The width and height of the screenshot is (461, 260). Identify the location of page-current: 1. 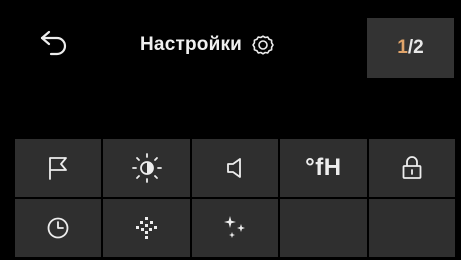
(402, 47).